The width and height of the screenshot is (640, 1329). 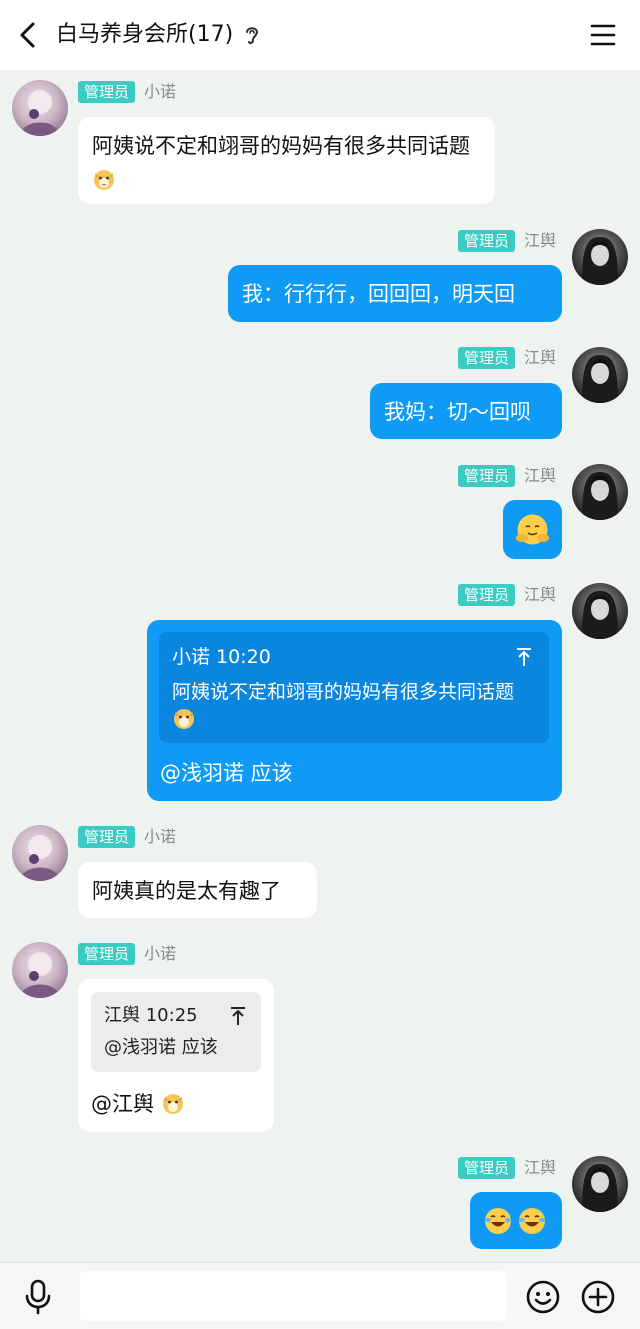 I want to click on message-text: 我妈：切～回呗, so click(x=457, y=412).